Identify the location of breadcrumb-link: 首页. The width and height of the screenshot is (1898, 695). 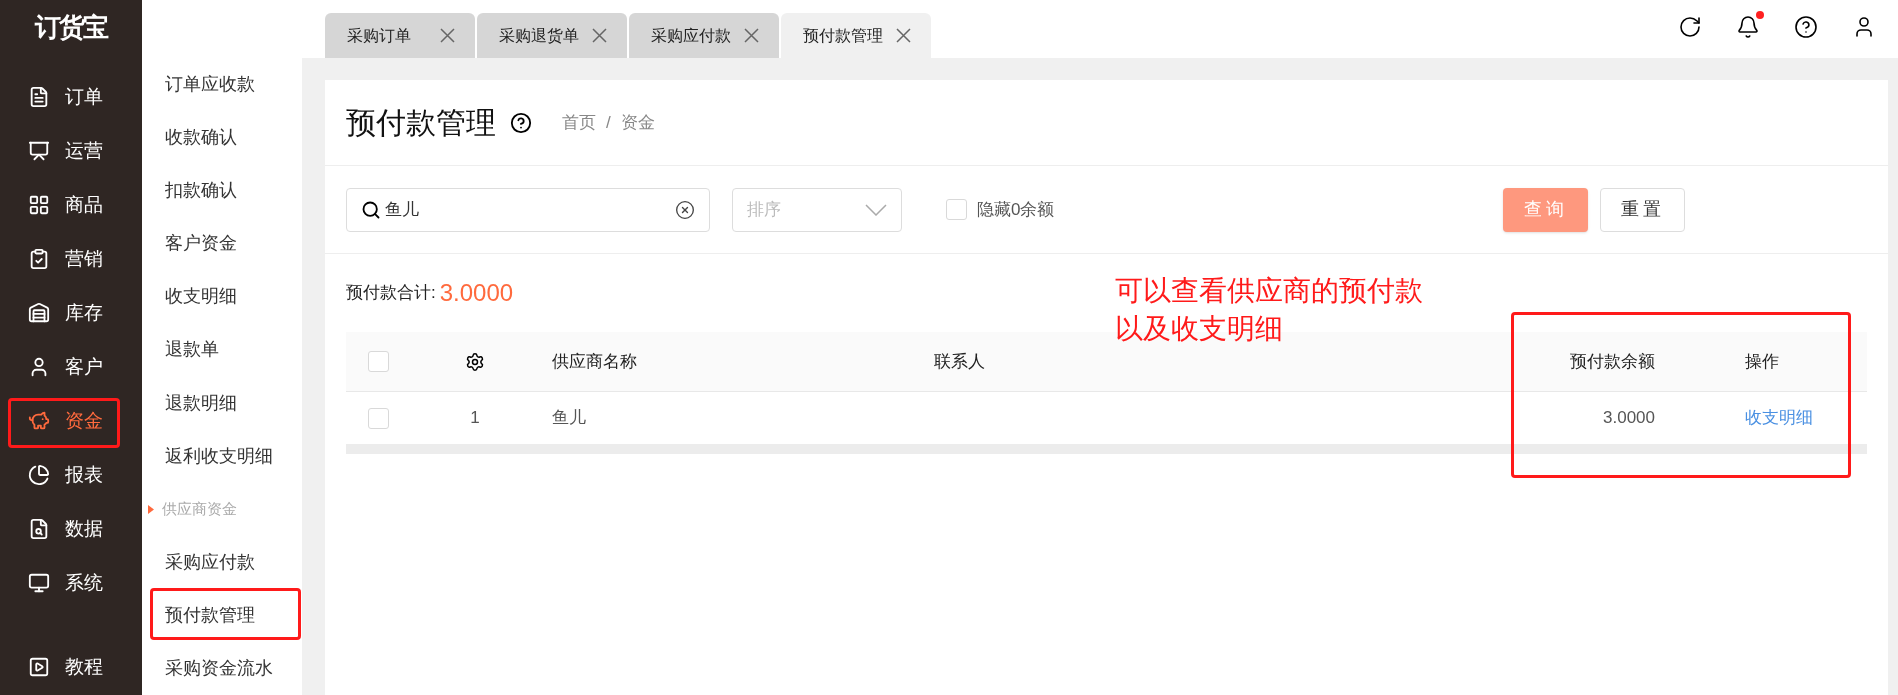
(579, 122).